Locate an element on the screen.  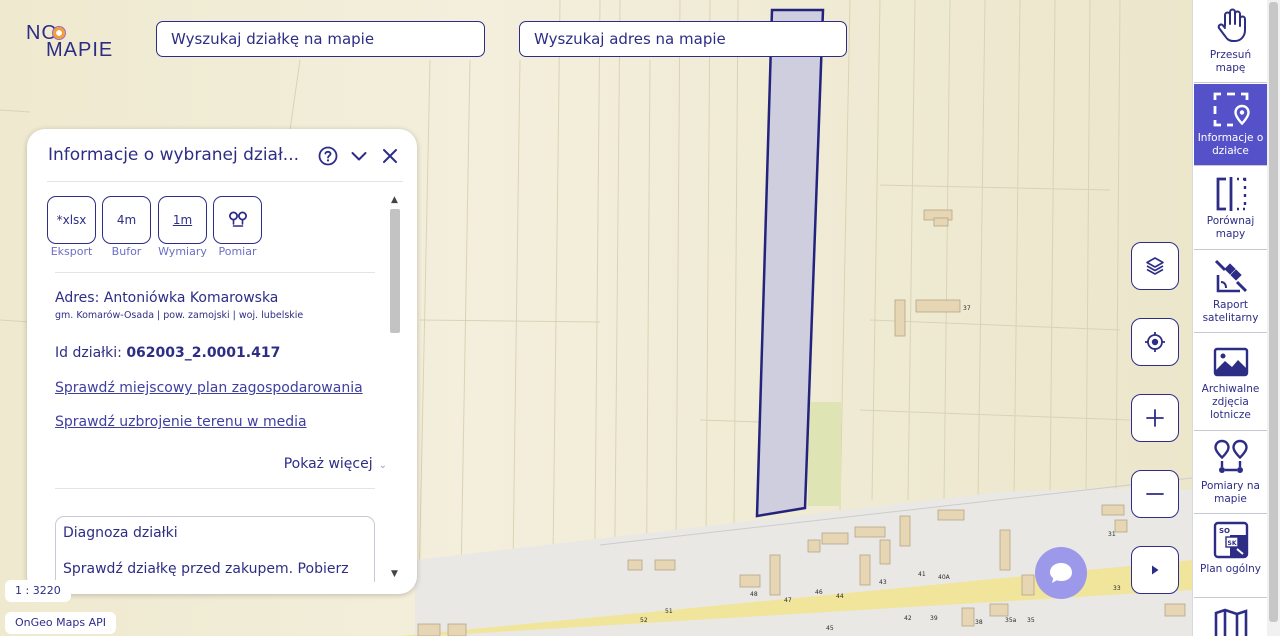
house-number: 45 is located at coordinates (830, 628).